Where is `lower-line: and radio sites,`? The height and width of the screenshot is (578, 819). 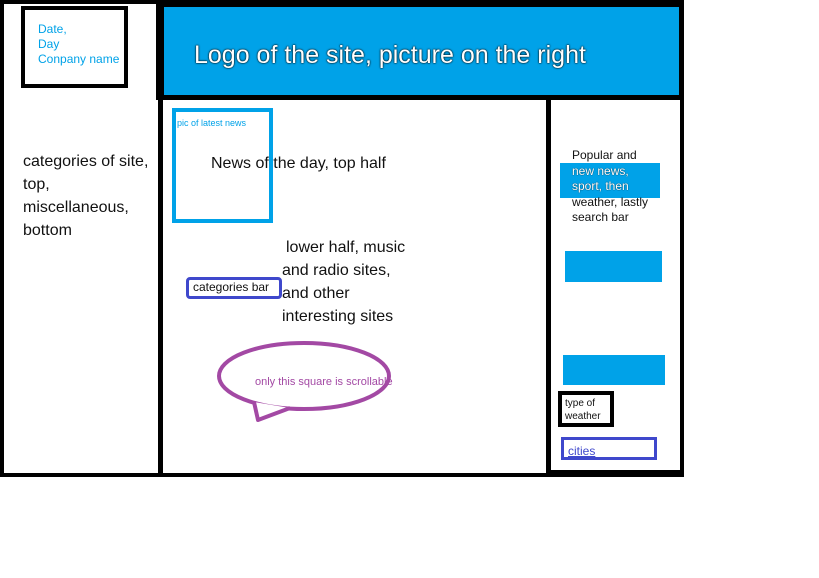 lower-line: and radio sites, is located at coordinates (336, 270).